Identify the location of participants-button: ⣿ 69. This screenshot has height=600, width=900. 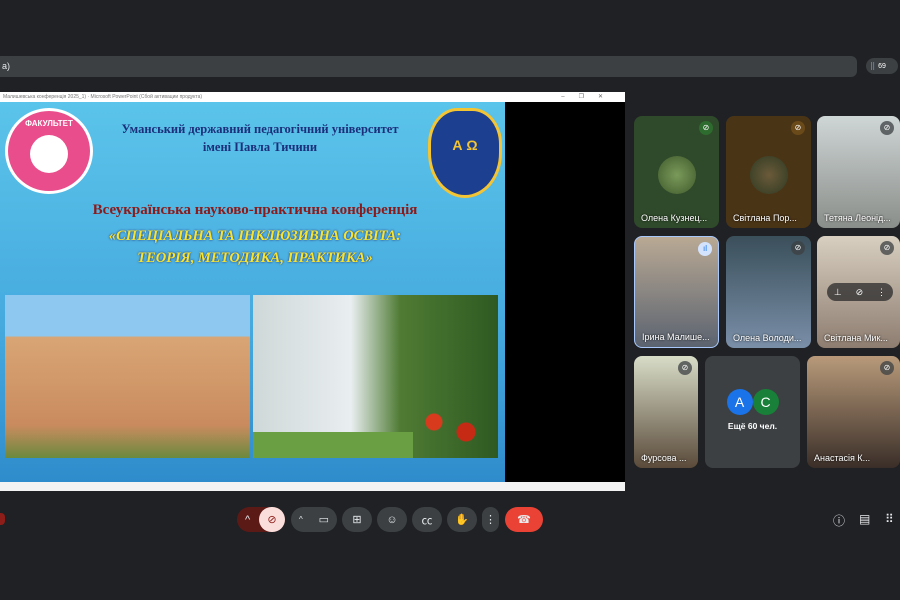
(882, 66).